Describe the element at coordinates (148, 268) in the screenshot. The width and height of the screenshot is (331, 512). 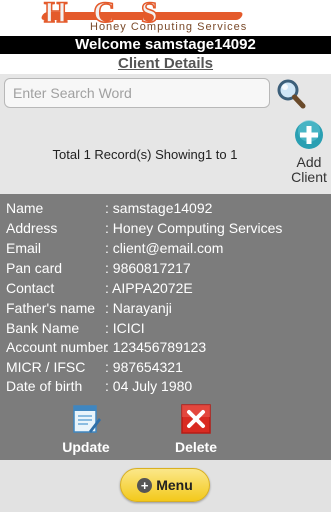
I see `field-value: : 9860817217` at that location.